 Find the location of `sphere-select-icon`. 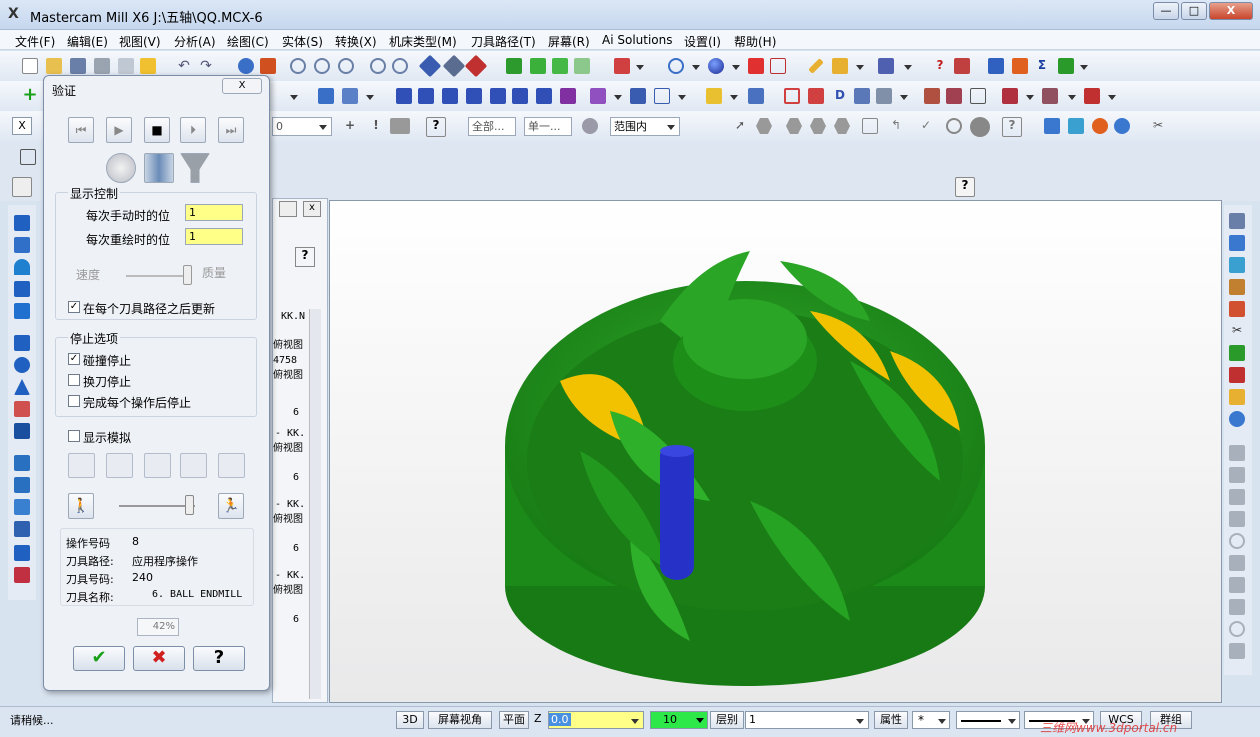

sphere-select-icon is located at coordinates (980, 127).